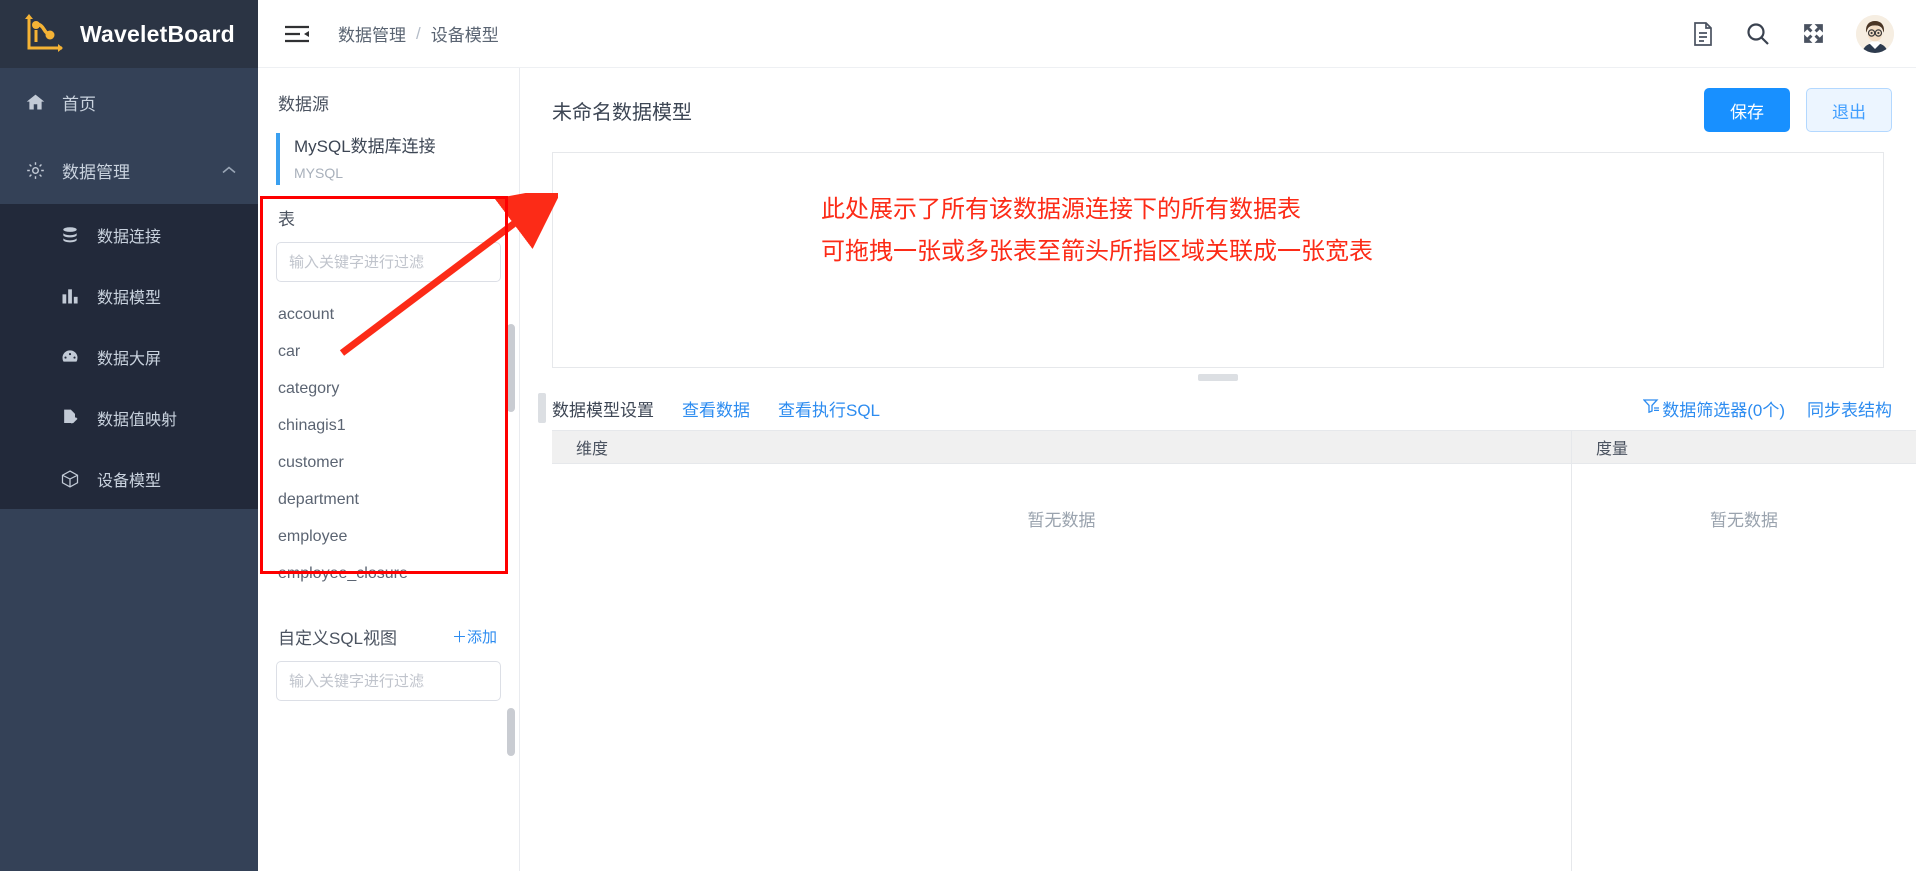  Describe the element at coordinates (70, 357) in the screenshot. I see `dashboard-icon` at that location.